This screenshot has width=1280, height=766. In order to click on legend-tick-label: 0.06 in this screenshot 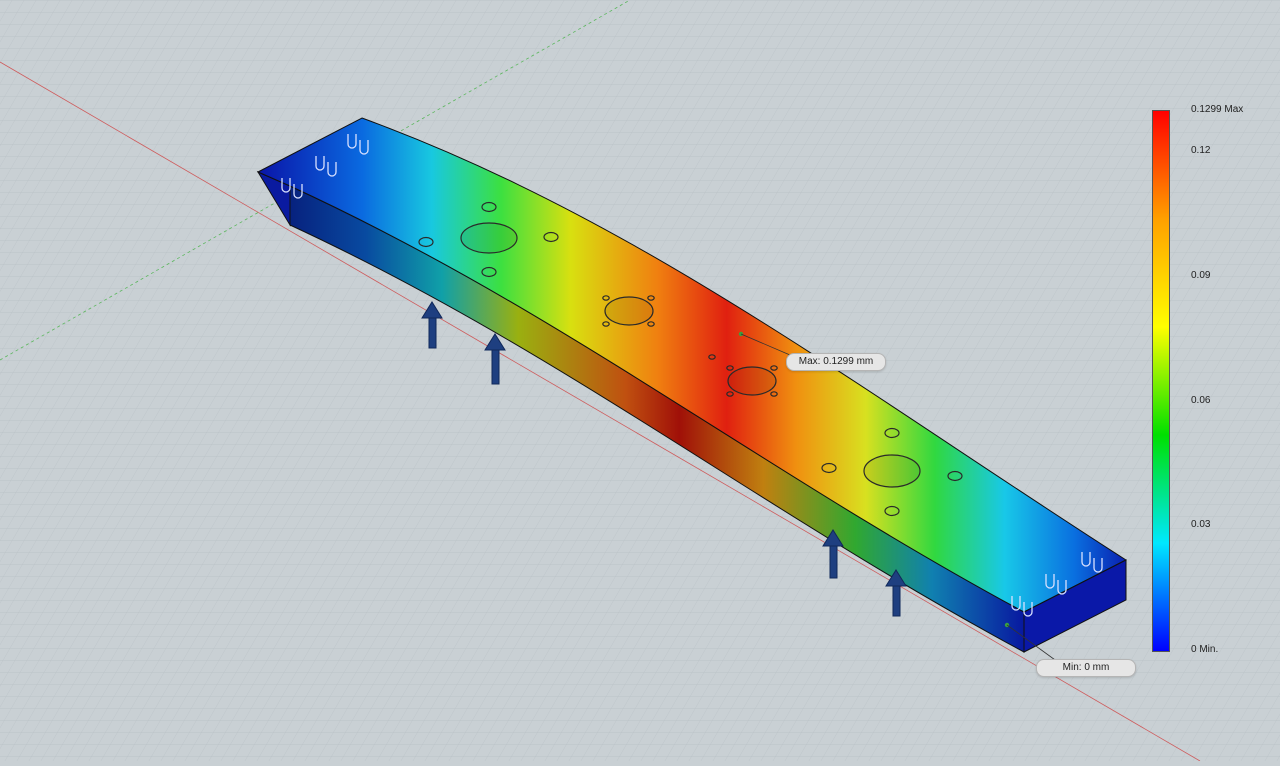, I will do `click(1201, 400)`.